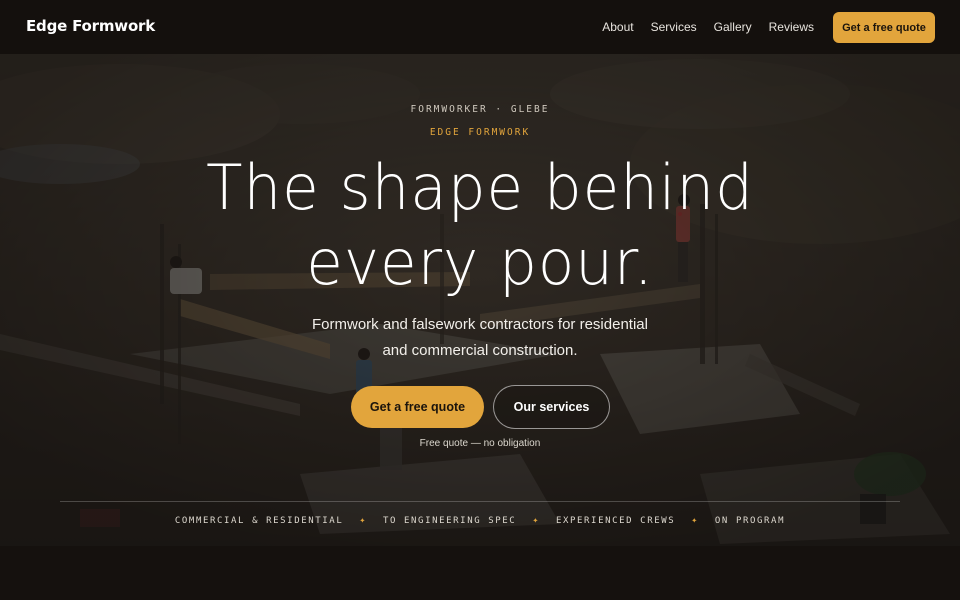 This screenshot has width=960, height=600. I want to click on headline-line-1: The shape behind, so click(480, 187).